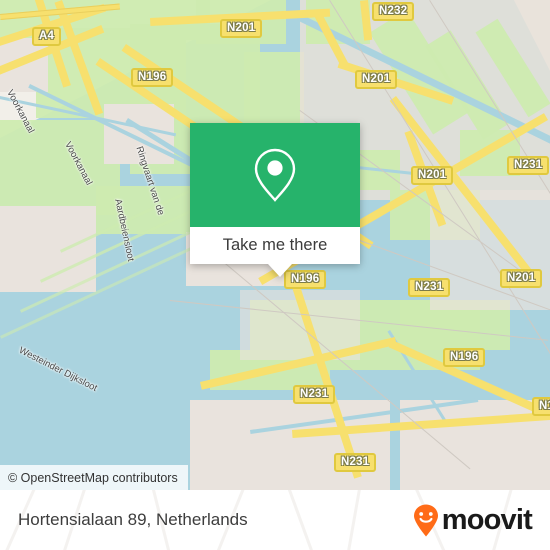  I want to click on take-me-there-button: Take me there, so click(275, 245).